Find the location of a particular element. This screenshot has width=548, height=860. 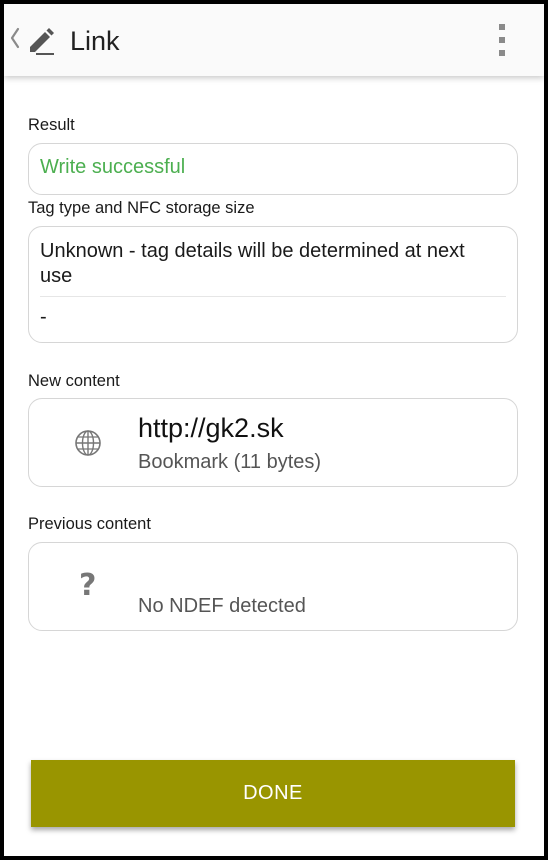

tag-storage-size: - is located at coordinates (43, 317).